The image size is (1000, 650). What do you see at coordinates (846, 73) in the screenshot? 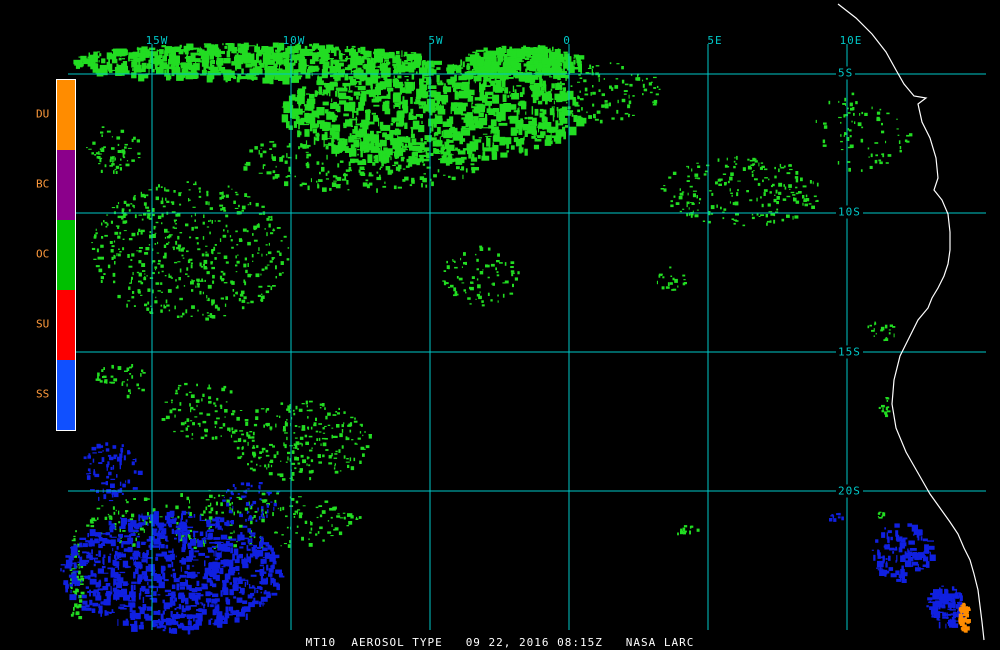
I see `lat-label-5s: 5S` at bounding box center [846, 73].